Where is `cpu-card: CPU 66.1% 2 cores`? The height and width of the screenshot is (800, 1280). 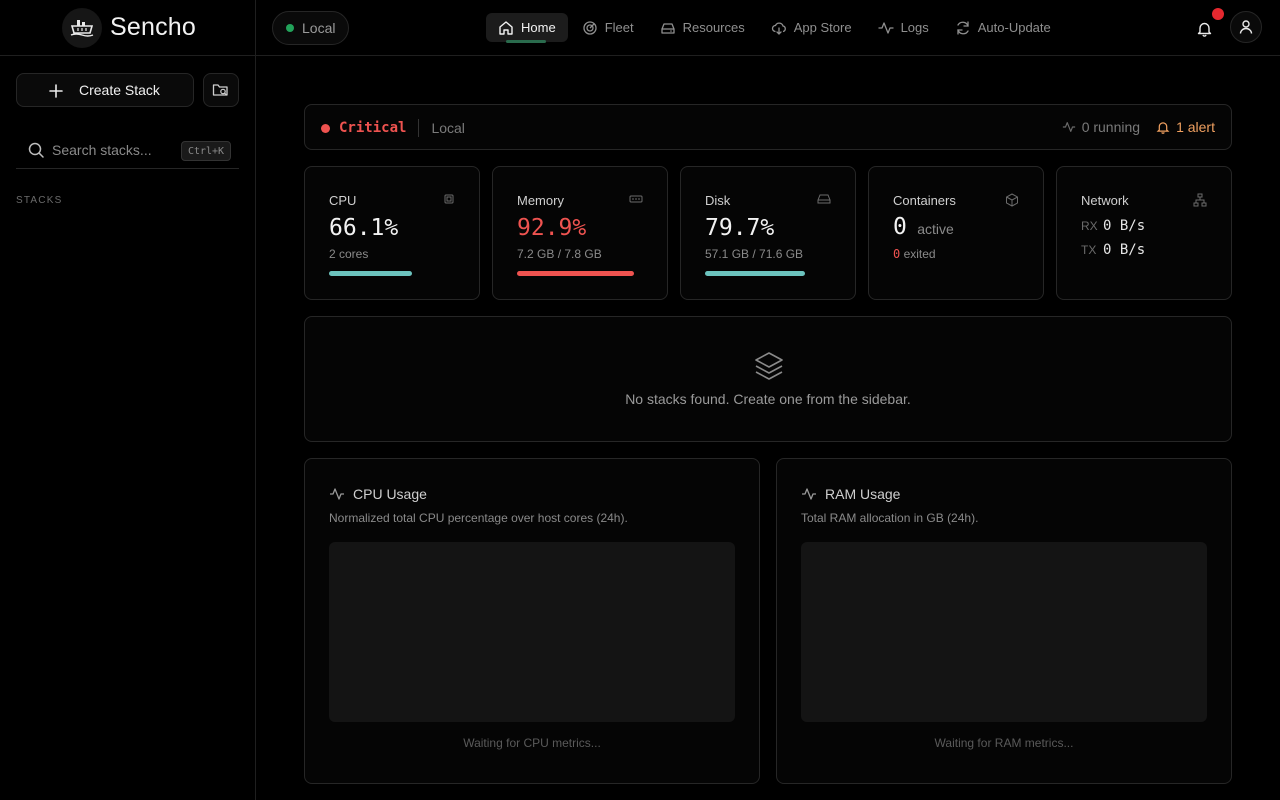
cpu-card: CPU 66.1% 2 cores is located at coordinates (392, 233).